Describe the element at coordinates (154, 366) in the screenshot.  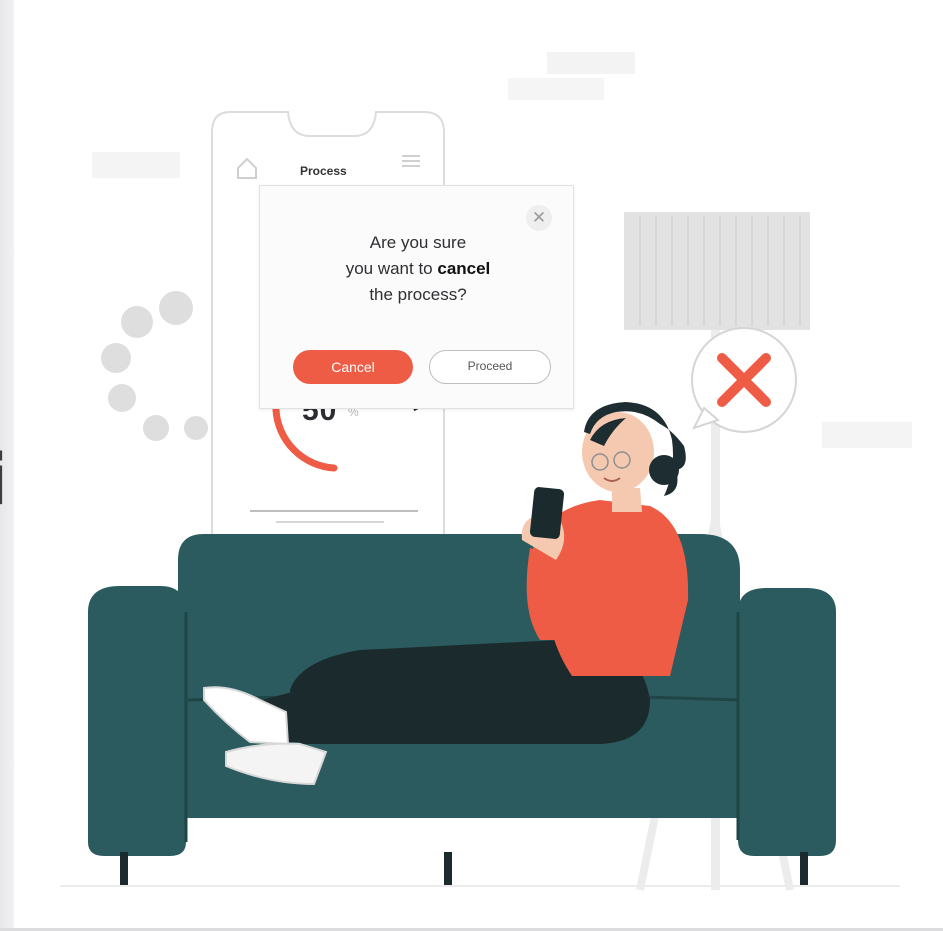
I see `loading-spinner-icon` at that location.